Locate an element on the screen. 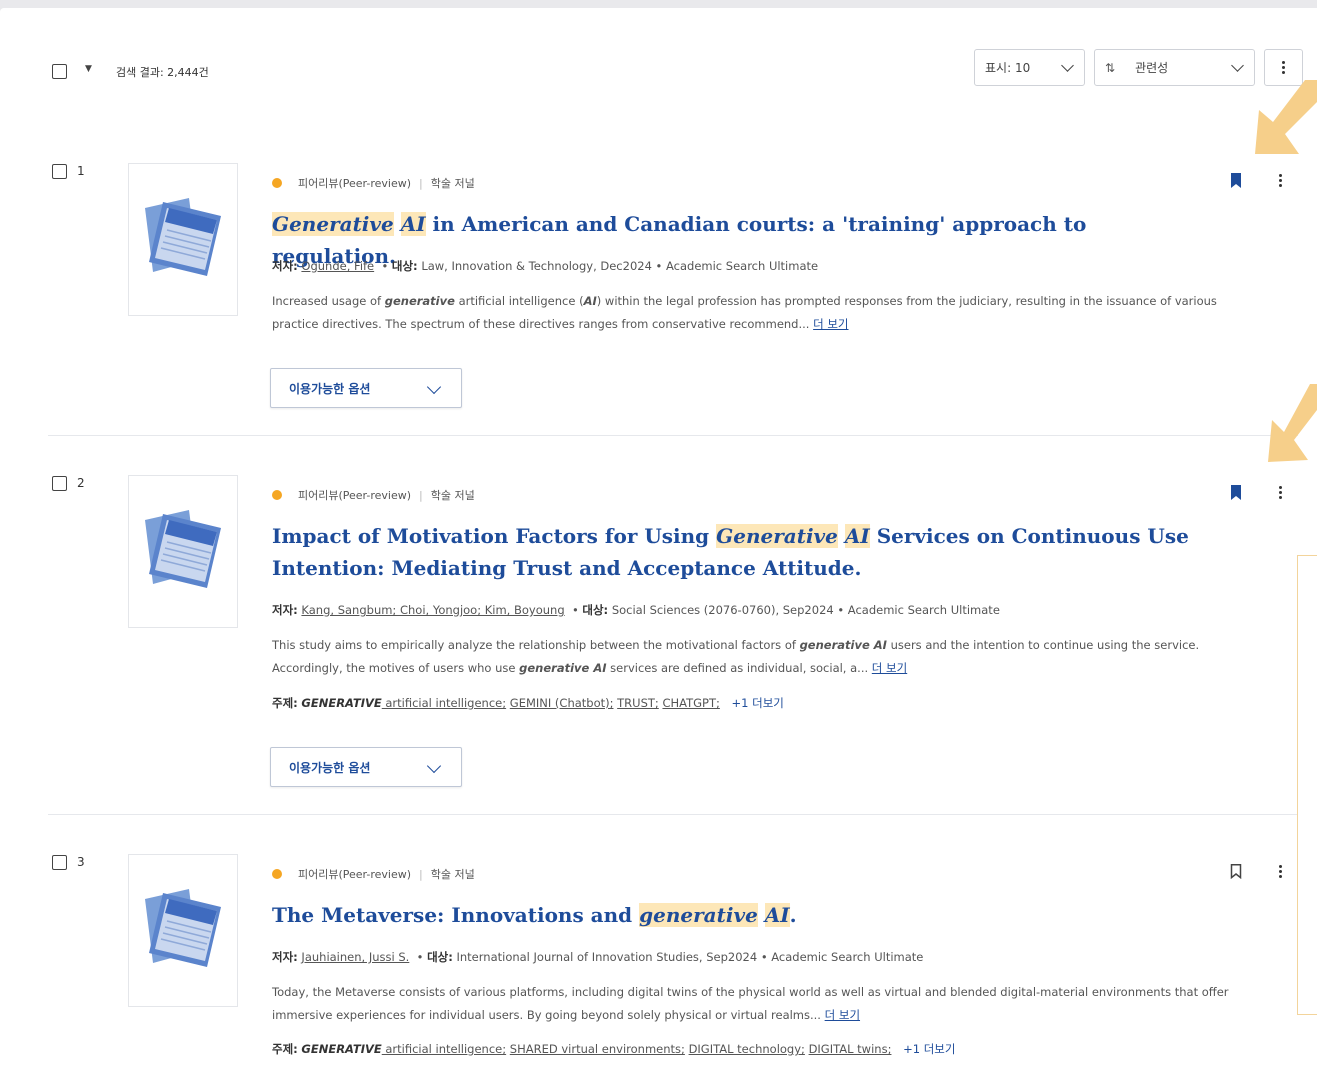 This screenshot has width=1317, height=1072. subject-link: TRUST; is located at coordinates (638, 703).